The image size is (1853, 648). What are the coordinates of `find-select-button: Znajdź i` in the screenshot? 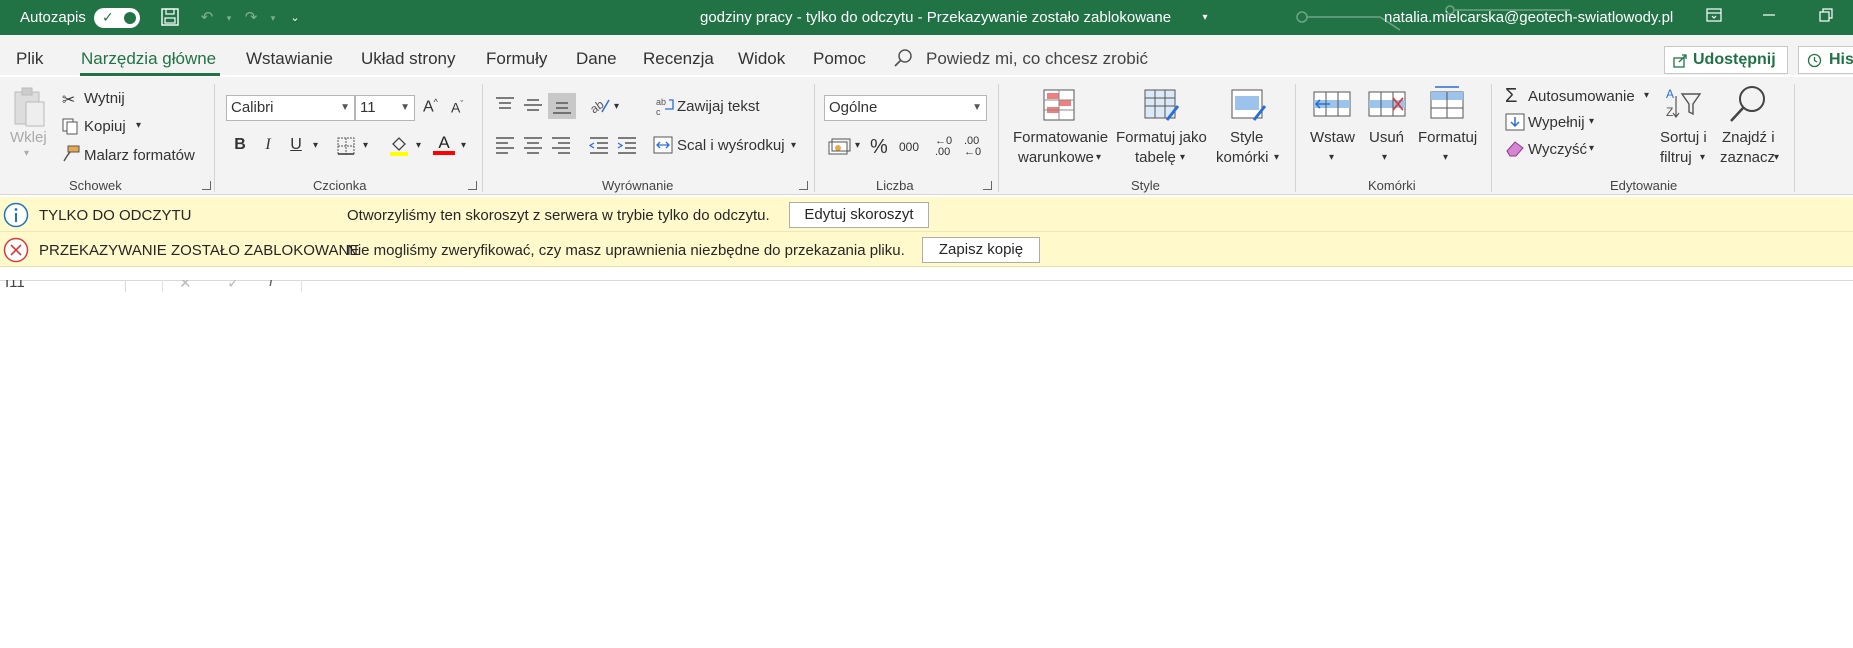 It's located at (1748, 137).